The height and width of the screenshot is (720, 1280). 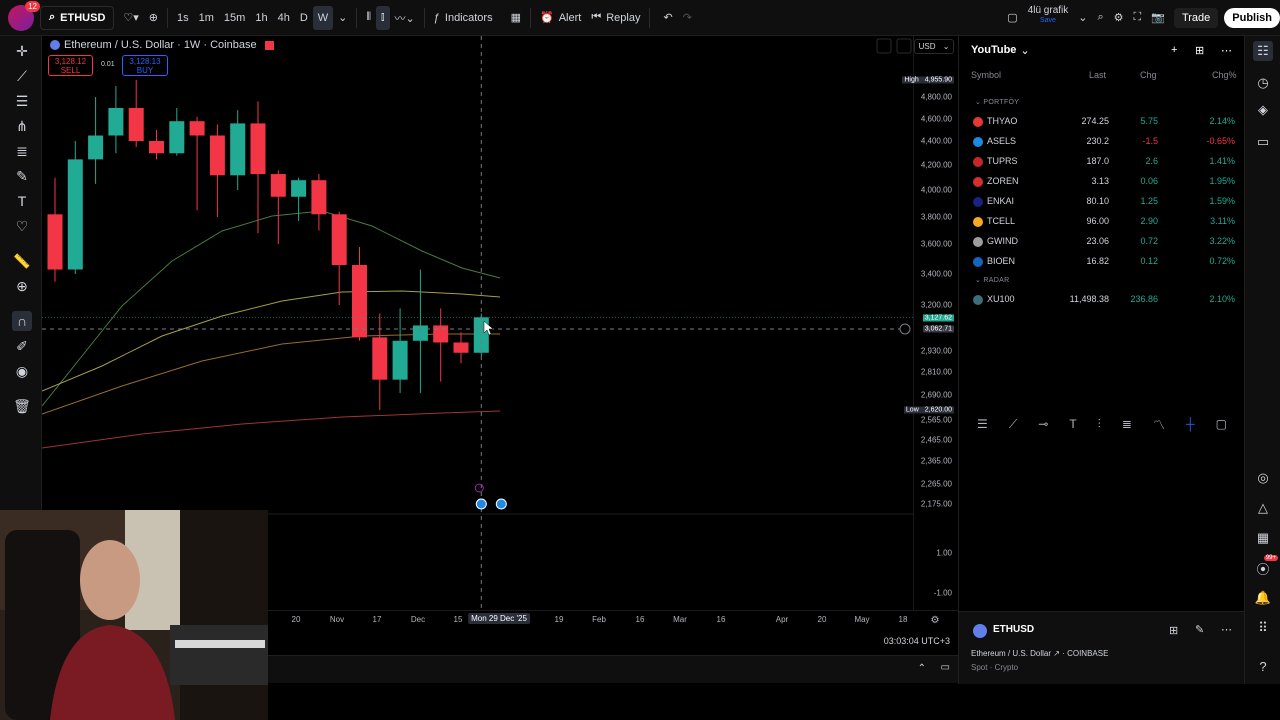 I want to click on watchlist-row: GWIND 23.06 0.72 3.22%, so click(x=1102, y=242).